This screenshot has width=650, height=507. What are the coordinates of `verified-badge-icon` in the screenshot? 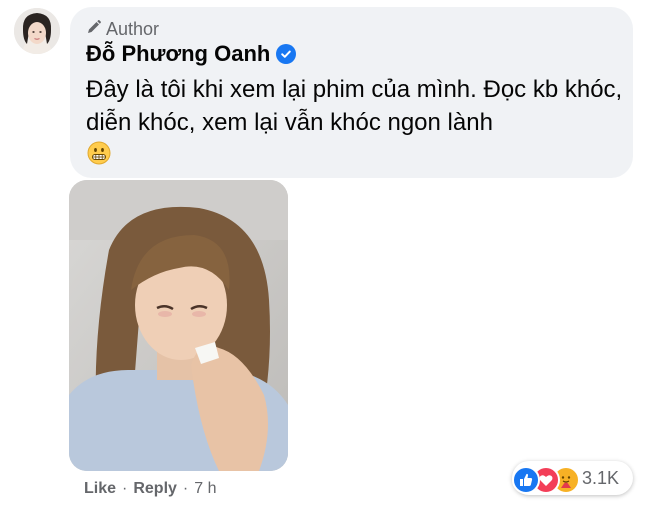 It's located at (286, 54).